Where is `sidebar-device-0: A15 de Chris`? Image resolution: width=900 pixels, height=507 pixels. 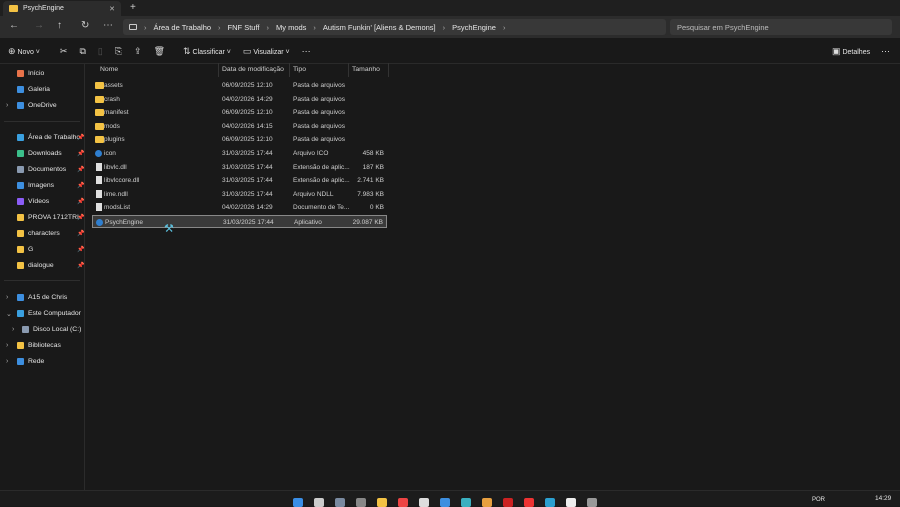 sidebar-device-0: A15 de Chris is located at coordinates (42, 297).